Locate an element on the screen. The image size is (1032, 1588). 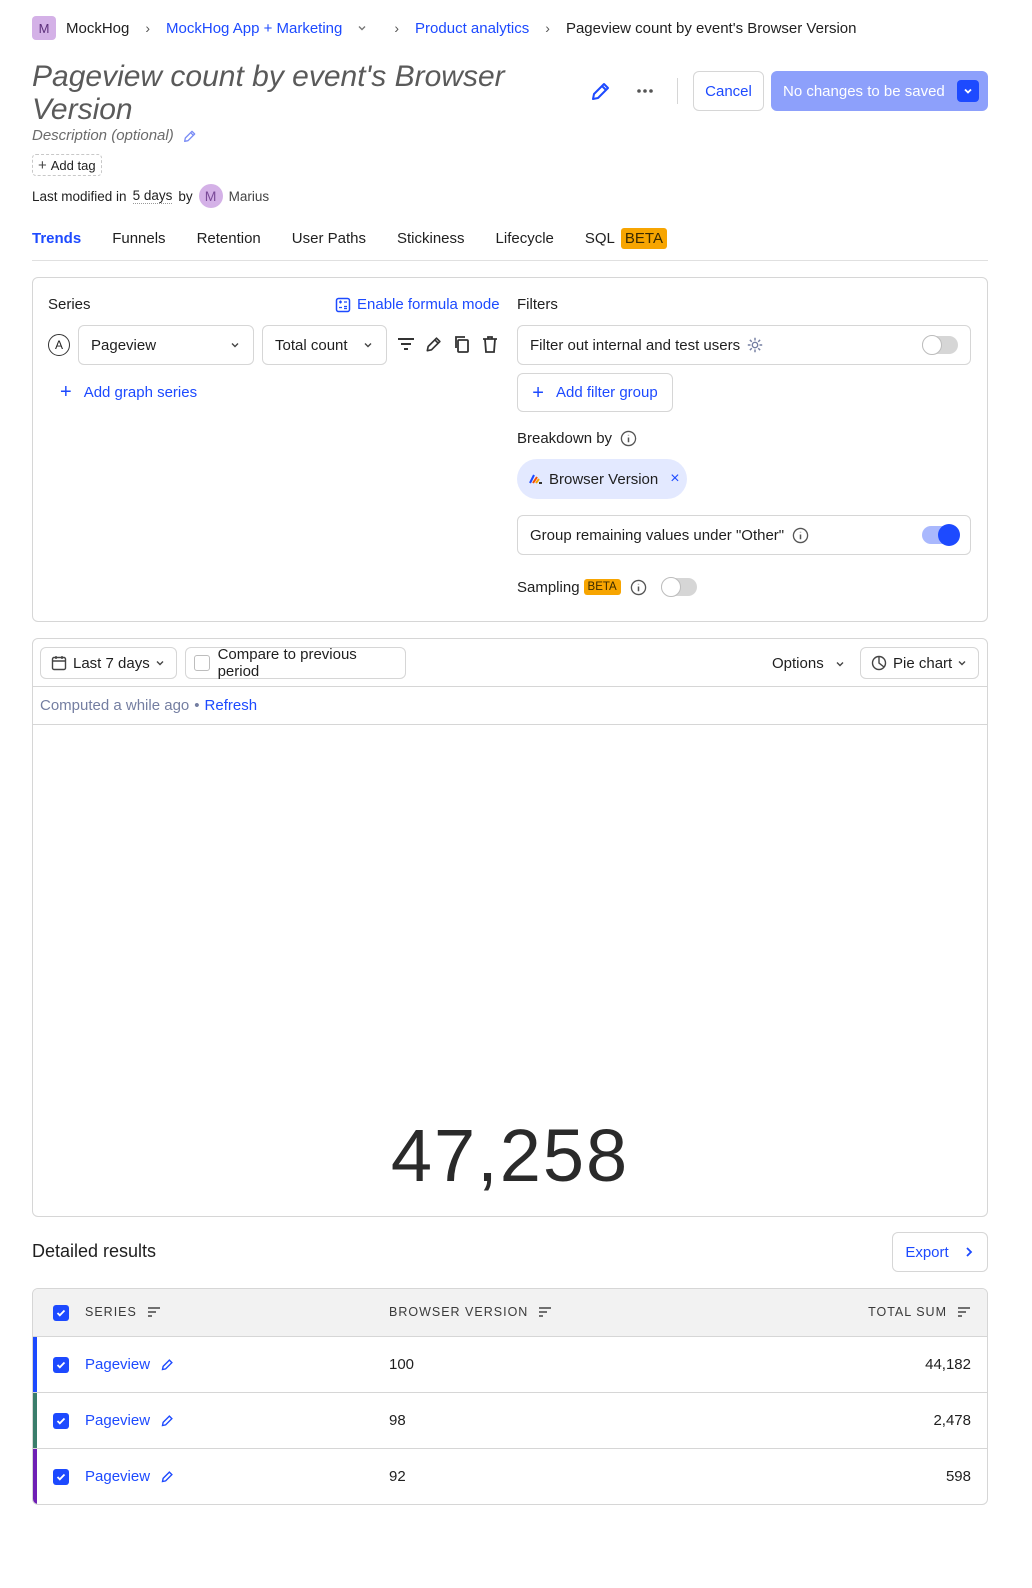
chart-type-select: Pie chart is located at coordinates (919, 663).